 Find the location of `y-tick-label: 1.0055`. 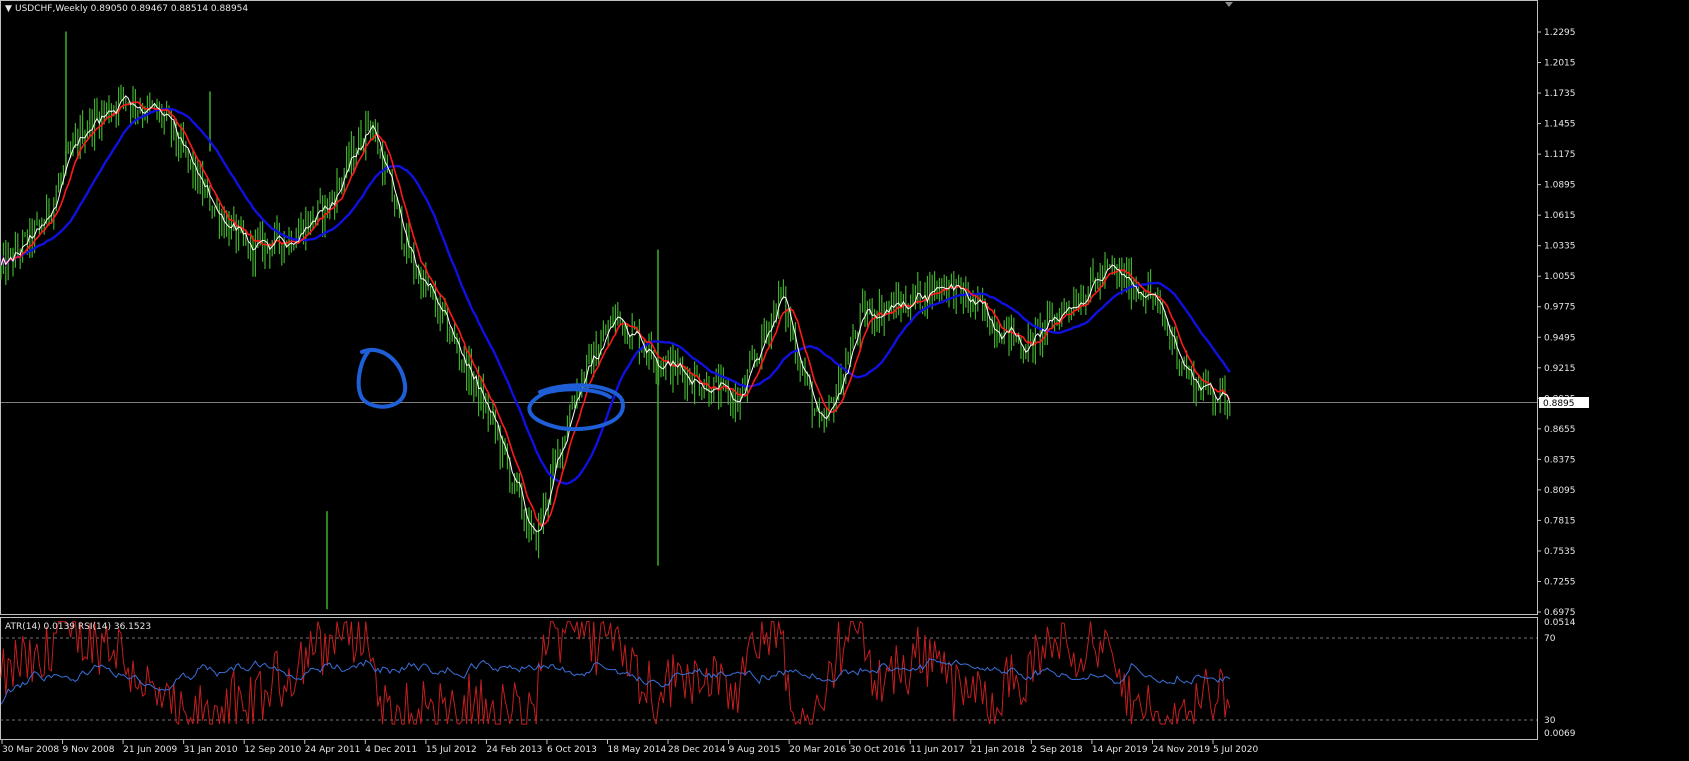

y-tick-label: 1.0055 is located at coordinates (1560, 277).